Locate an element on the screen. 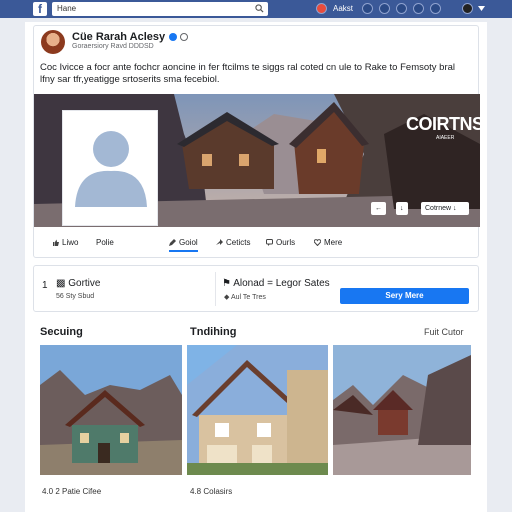 The height and width of the screenshot is (512, 512). photo-1-image is located at coordinates (111, 410).